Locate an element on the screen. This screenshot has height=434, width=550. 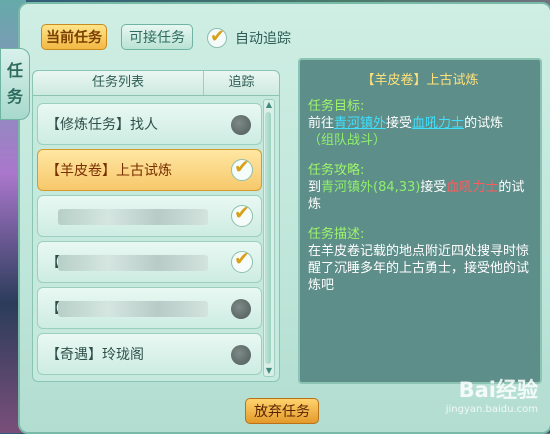
tab-available-quests: 可接任务 is located at coordinates (157, 37).